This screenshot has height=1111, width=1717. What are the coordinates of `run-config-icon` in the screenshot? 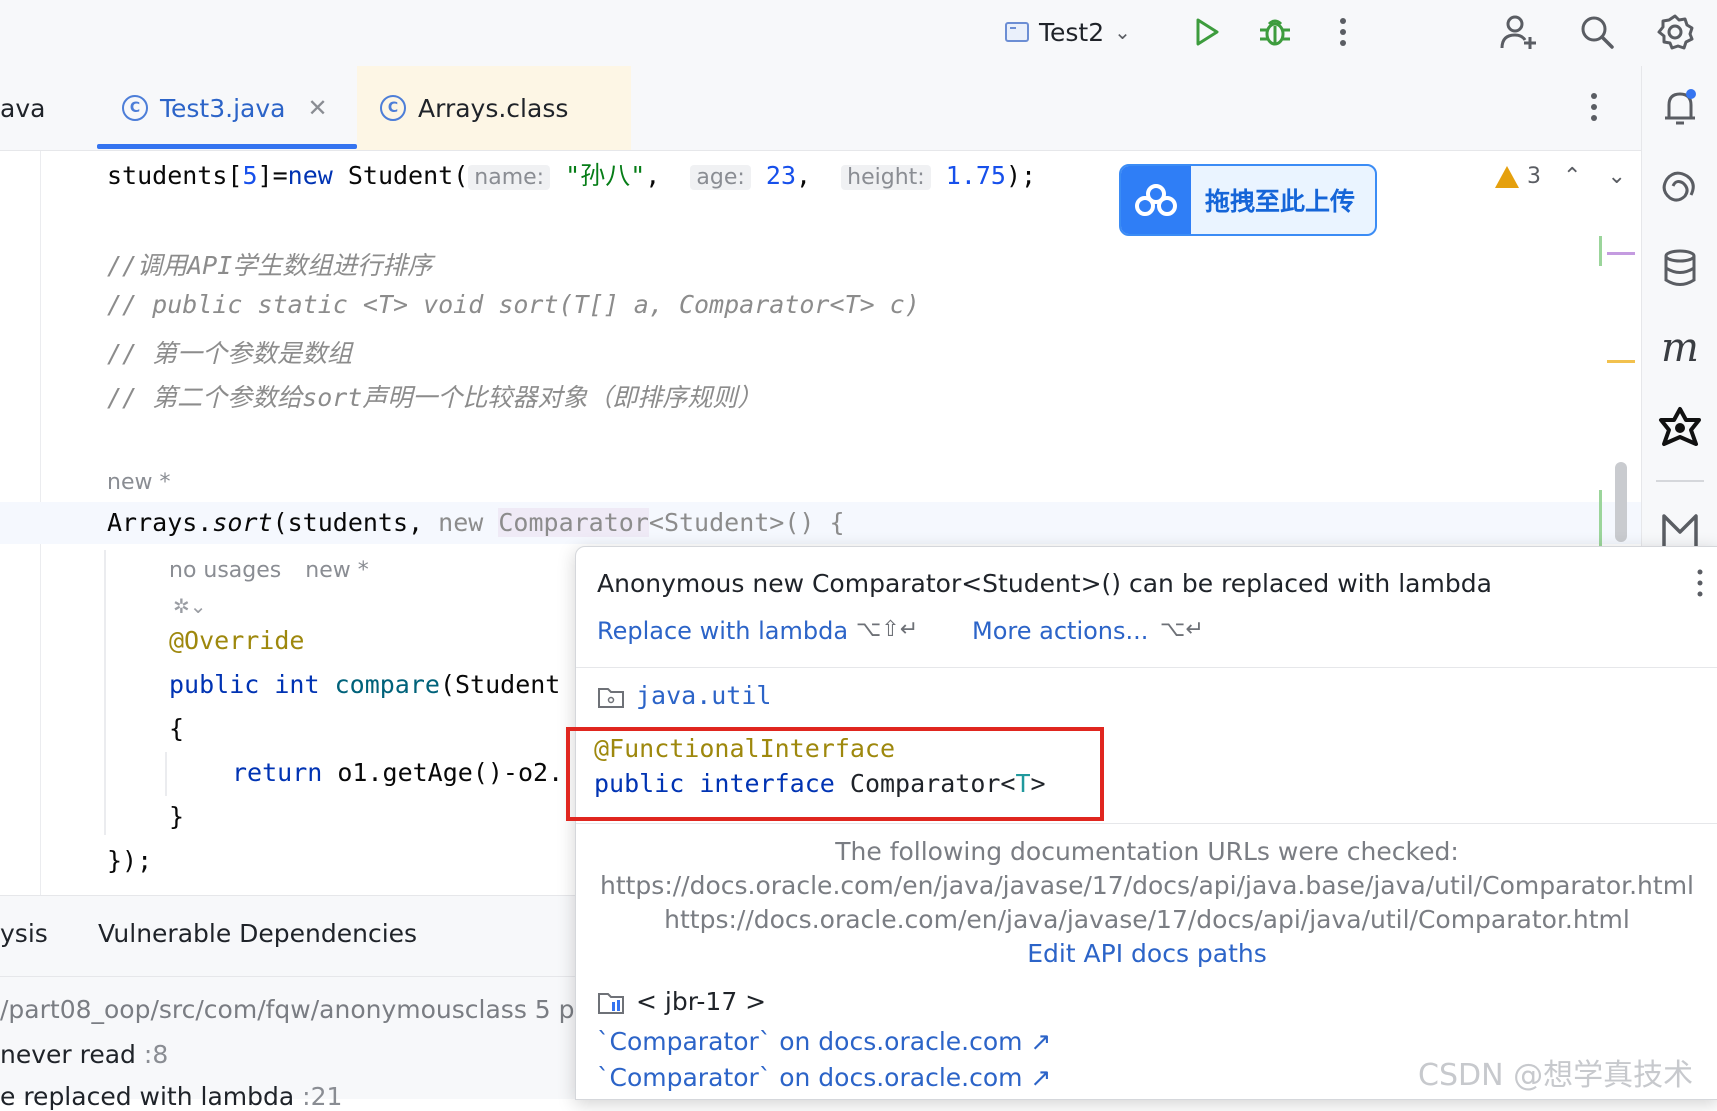 It's located at (1017, 32).